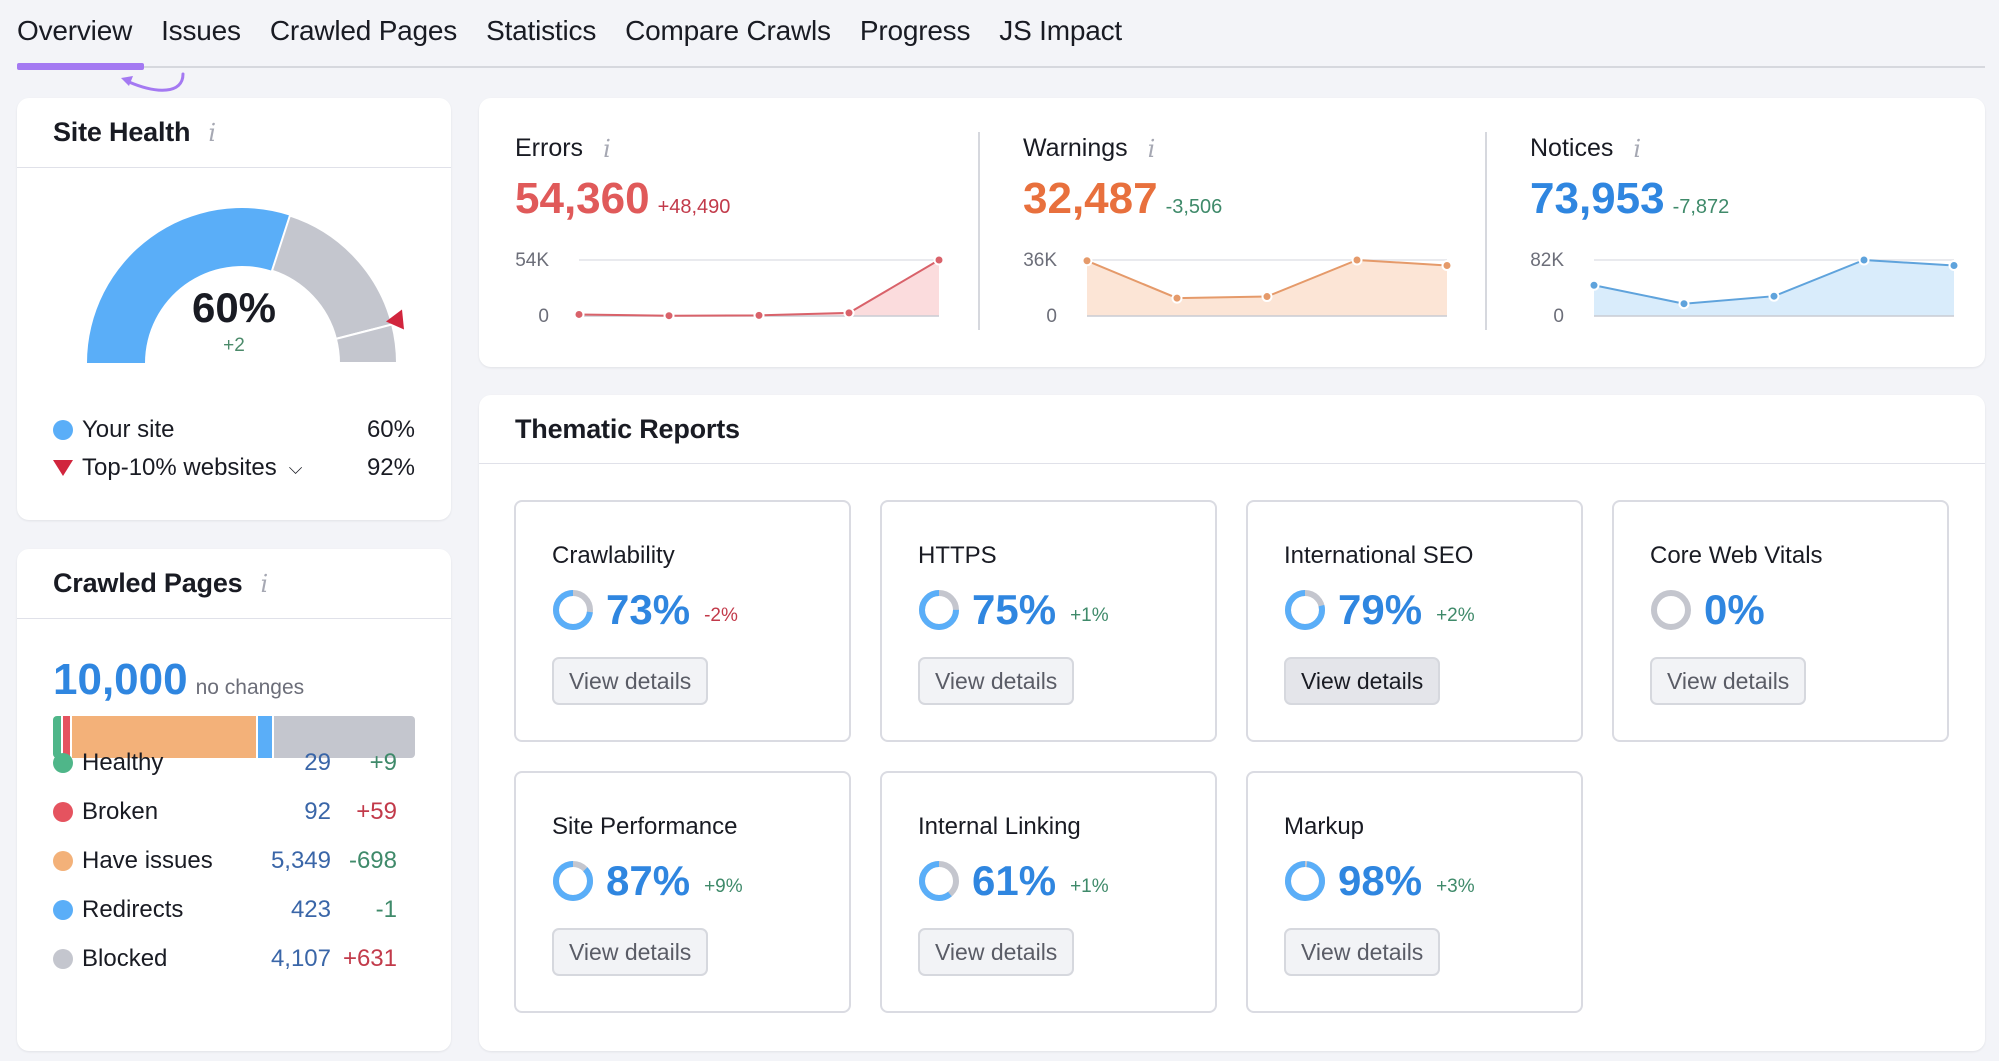 This screenshot has width=1999, height=1061. Describe the element at coordinates (215, 31) in the screenshot. I see `tab-issues: Issues` at that location.